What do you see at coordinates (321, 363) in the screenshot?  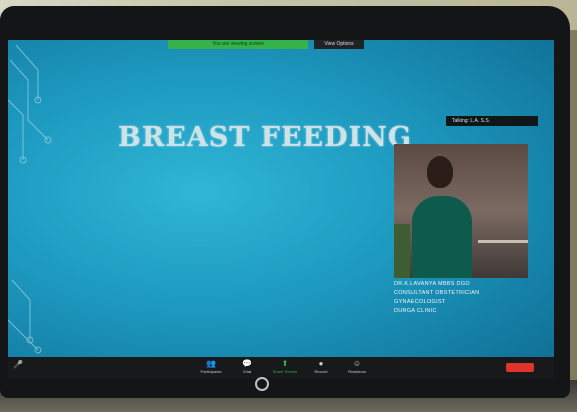 I see `record-icon: ●` at bounding box center [321, 363].